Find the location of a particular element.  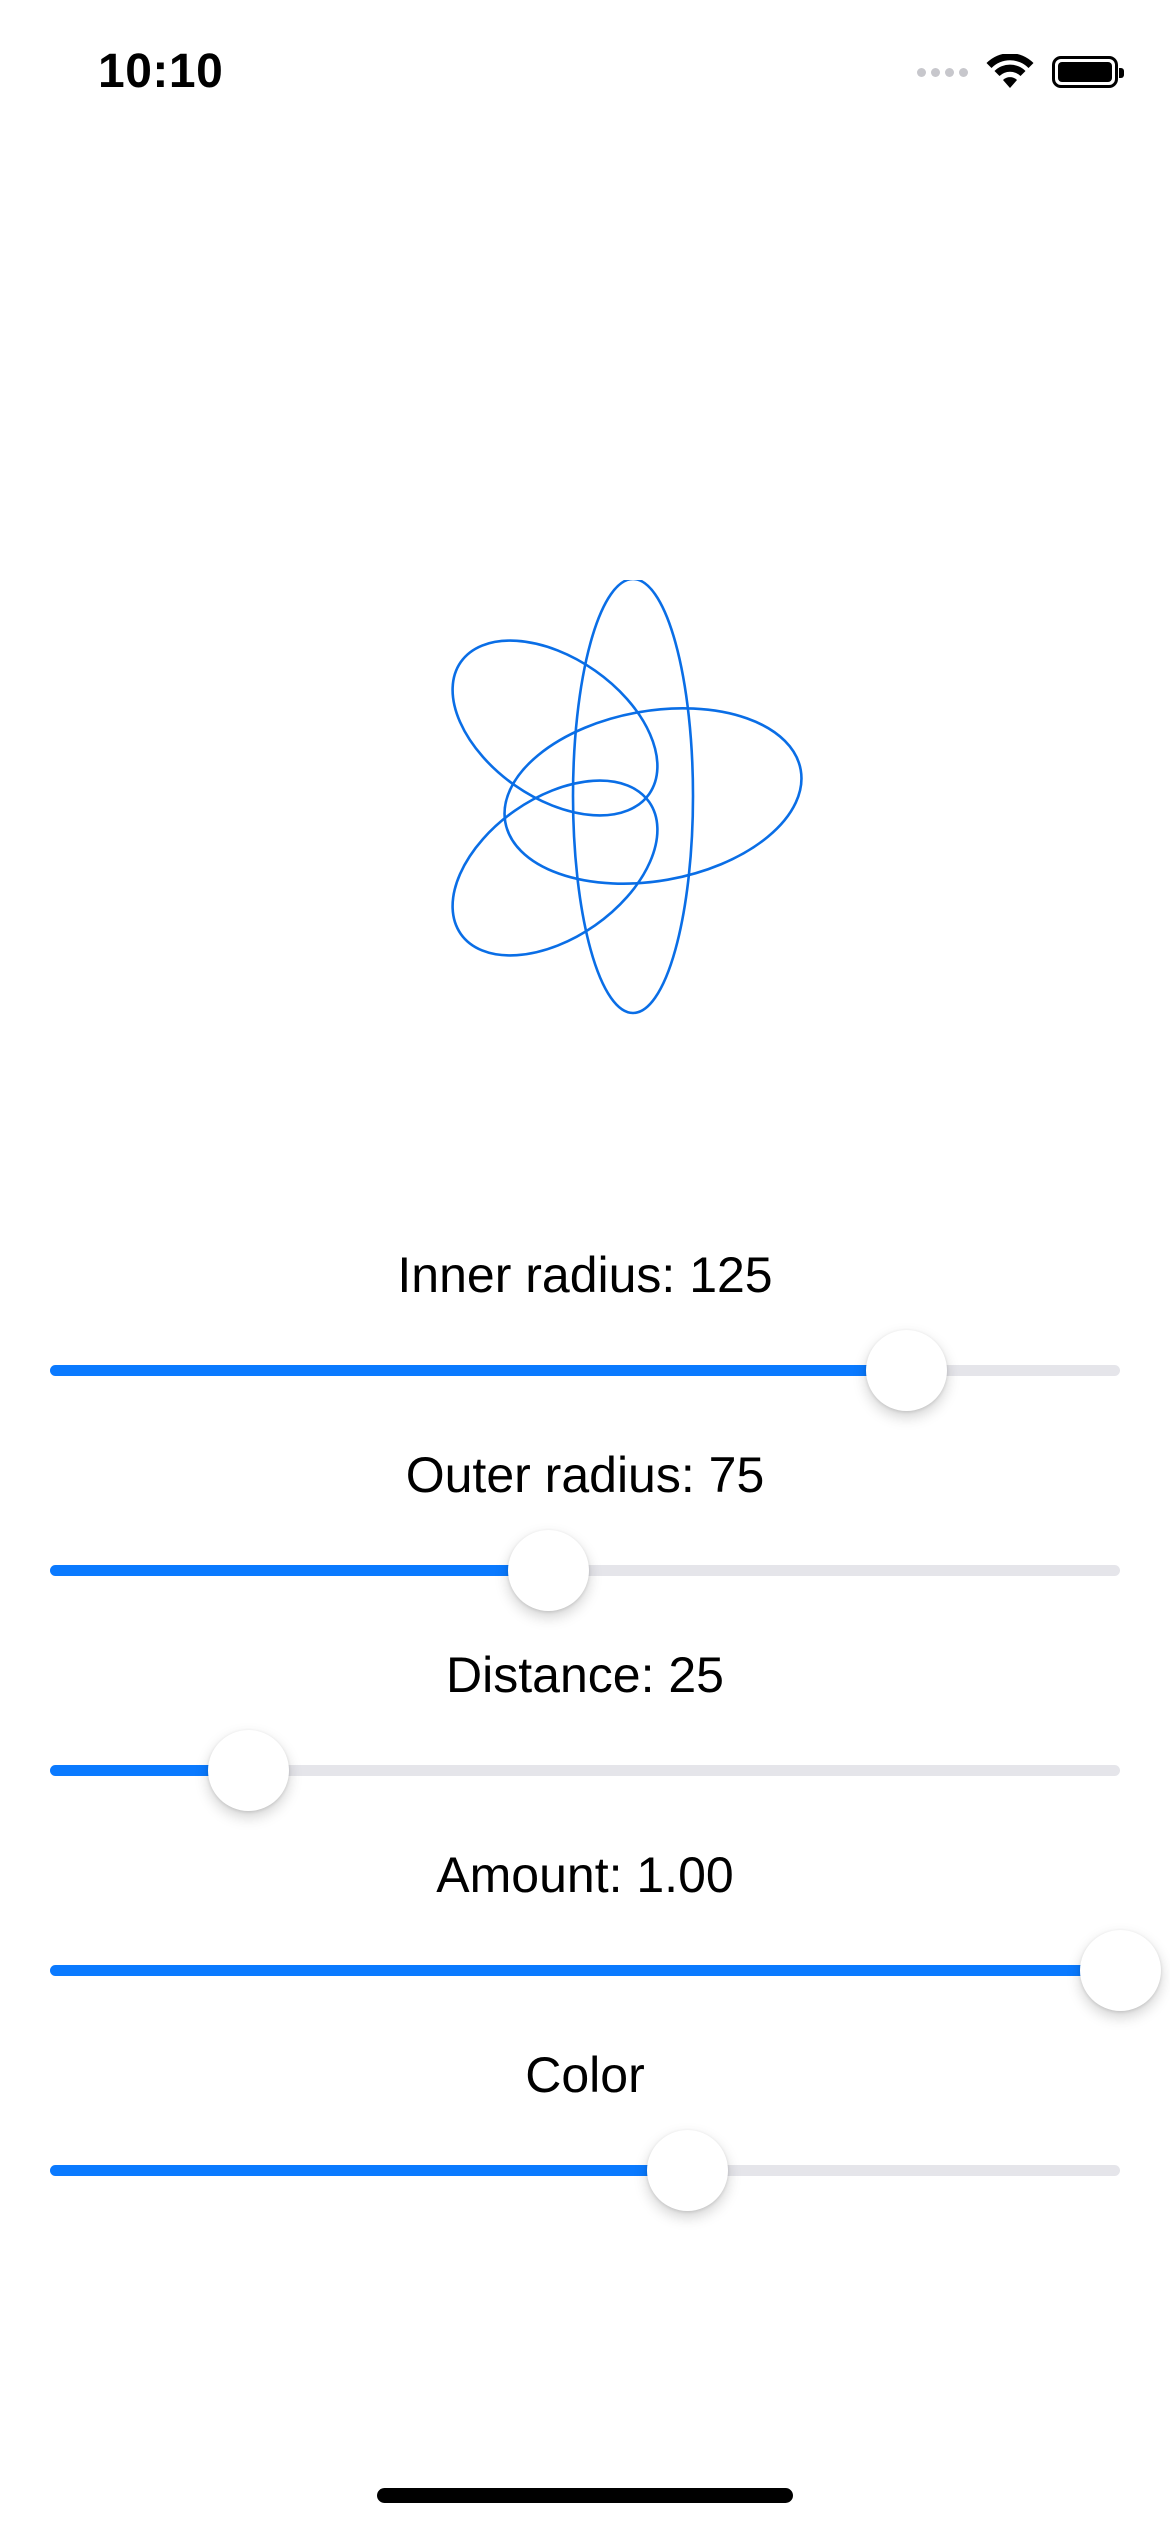

amount-control: Amount: 1.00 is located at coordinates (585, 1930).